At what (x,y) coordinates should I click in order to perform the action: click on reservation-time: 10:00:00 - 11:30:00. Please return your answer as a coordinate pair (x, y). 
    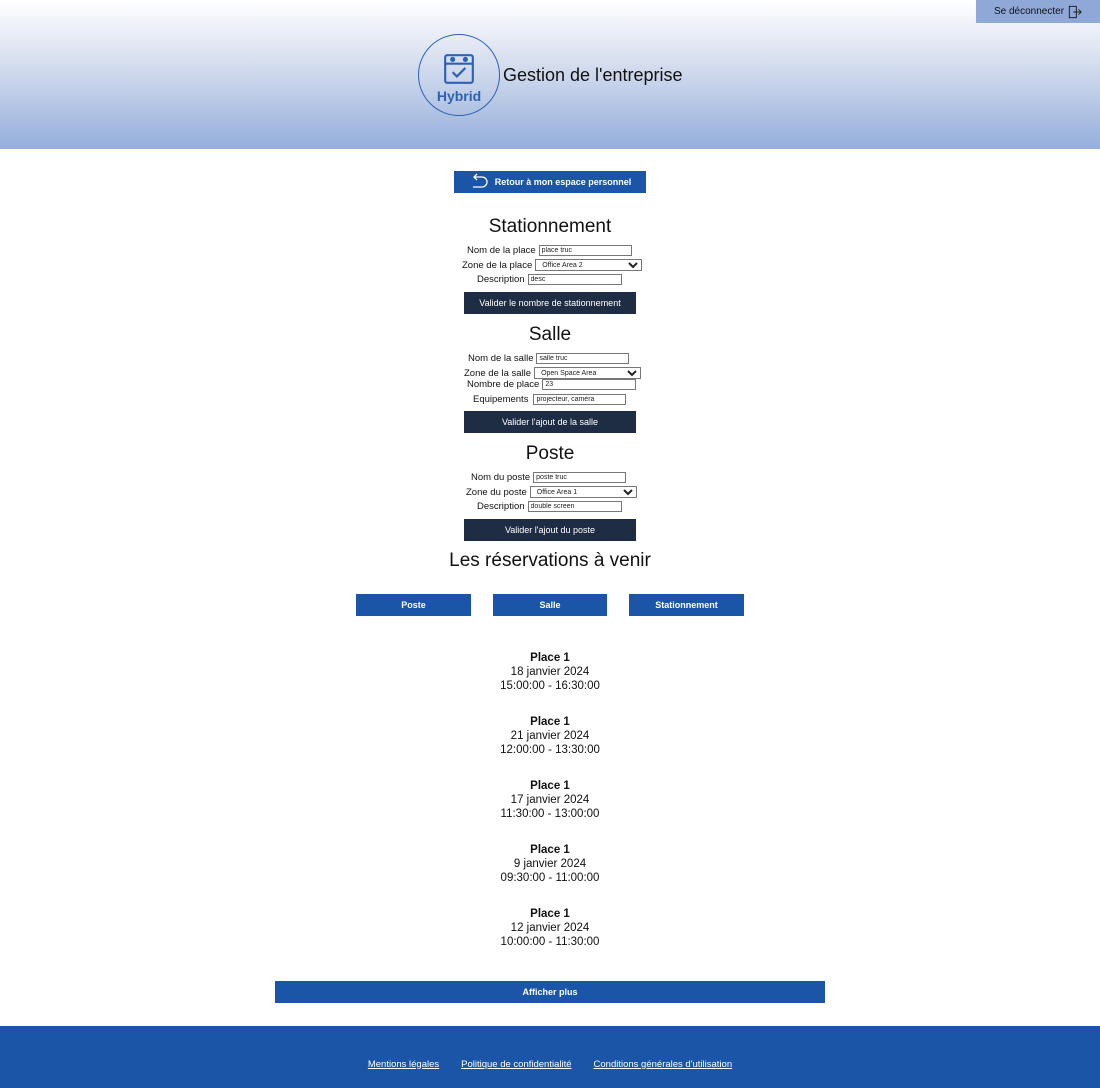
    Looking at the image, I should click on (550, 942).